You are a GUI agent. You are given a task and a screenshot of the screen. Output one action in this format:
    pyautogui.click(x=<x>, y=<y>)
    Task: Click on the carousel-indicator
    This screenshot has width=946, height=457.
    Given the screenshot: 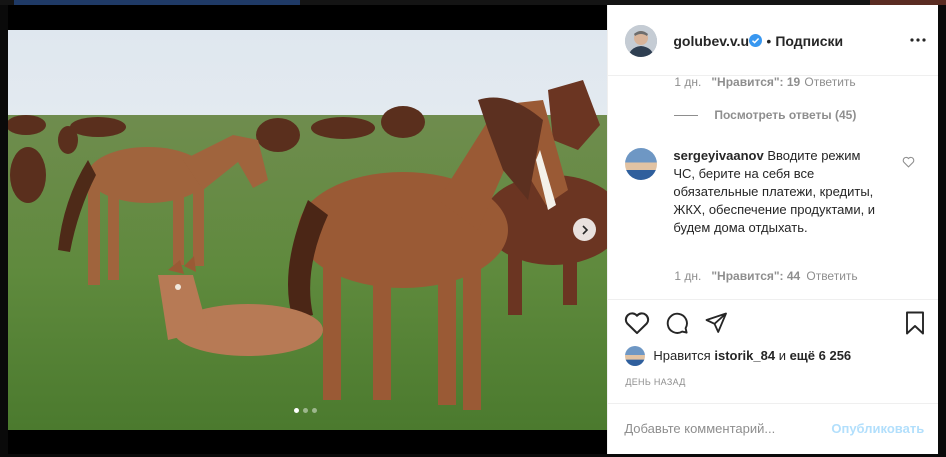 What is the action you would take?
    pyautogui.click(x=305, y=410)
    